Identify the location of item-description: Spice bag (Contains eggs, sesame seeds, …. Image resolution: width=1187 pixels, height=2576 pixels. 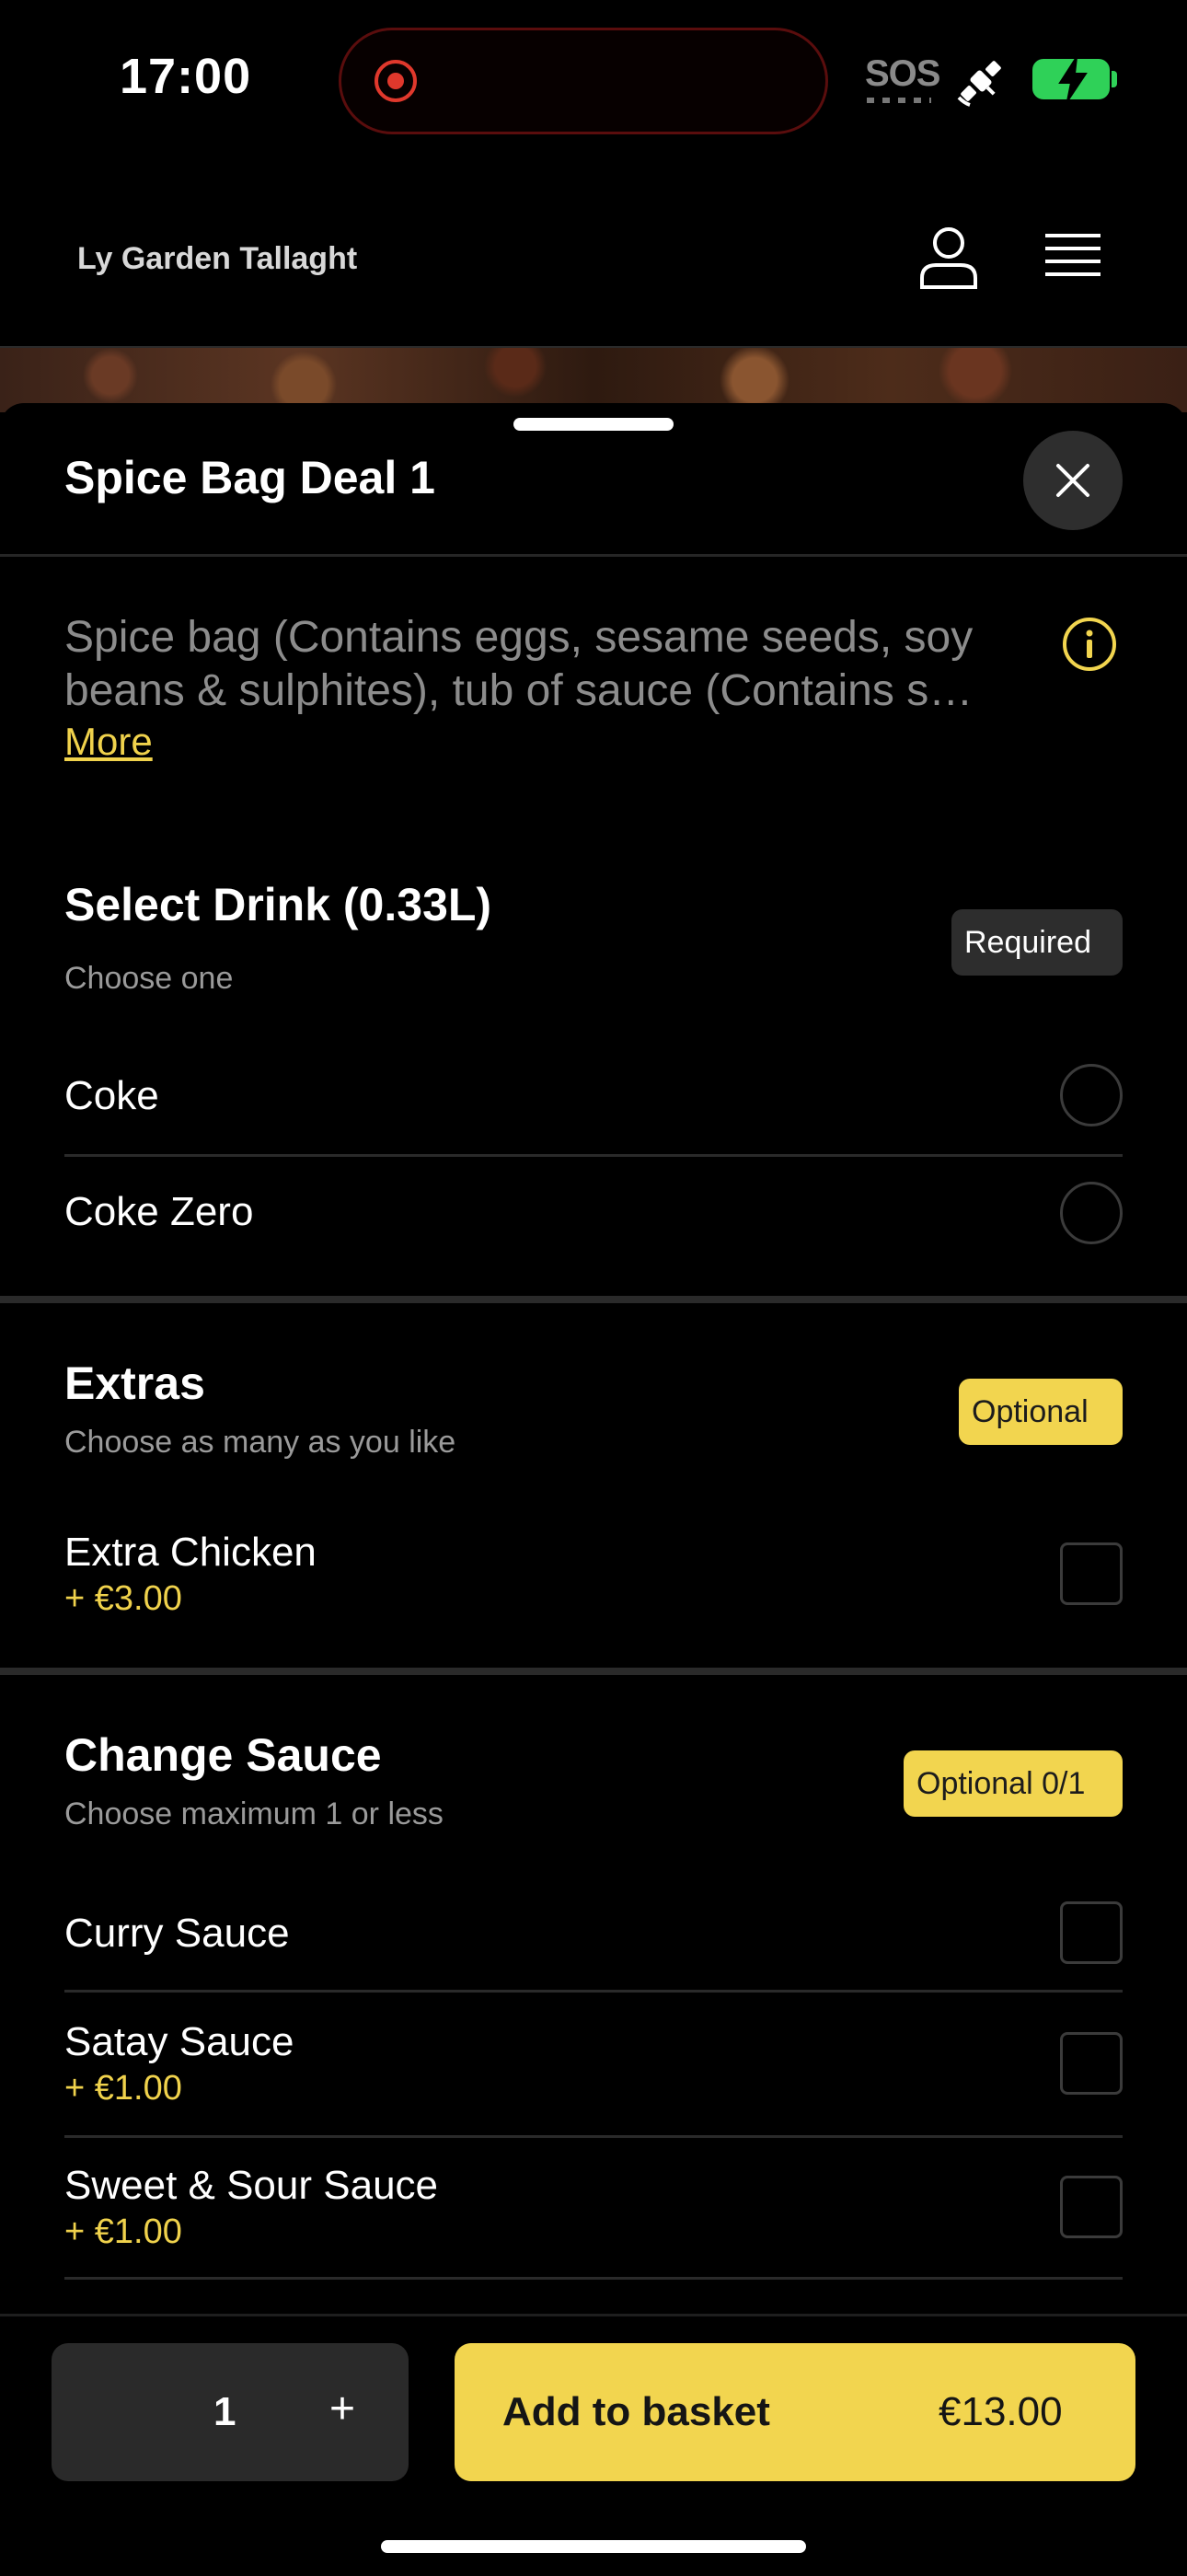
(519, 664).